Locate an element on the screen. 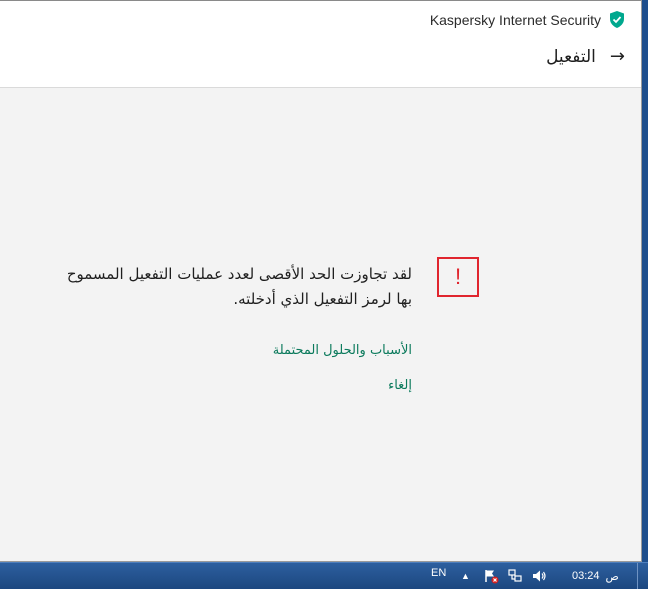 The height and width of the screenshot is (589, 648). system-clock: 03:24 ص is located at coordinates (595, 576).